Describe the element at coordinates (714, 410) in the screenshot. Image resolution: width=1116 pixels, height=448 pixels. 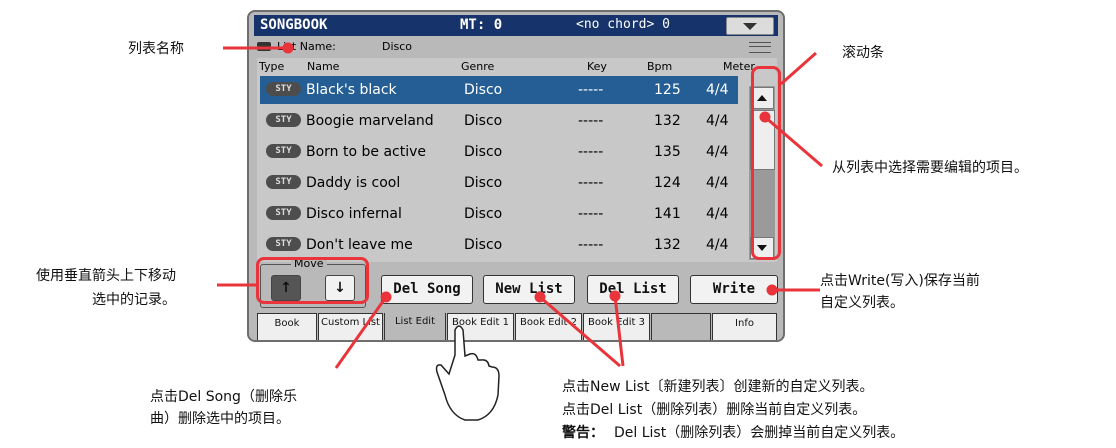
I see `annotation-del-list: 点击Del List（删除列表）删除当前自定义列表。` at that location.